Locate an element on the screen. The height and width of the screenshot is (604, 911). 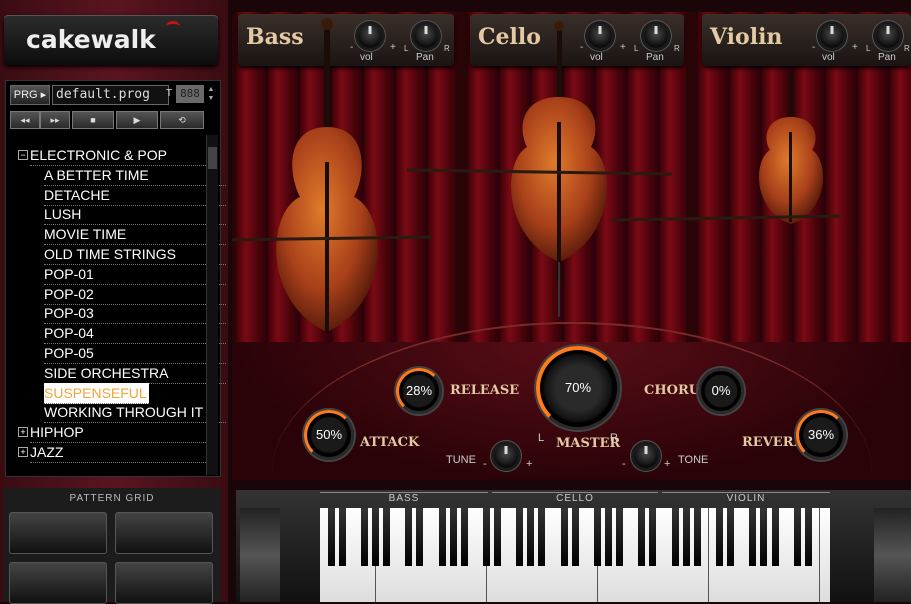
tree-label: JAZZ is located at coordinates (121, 452).